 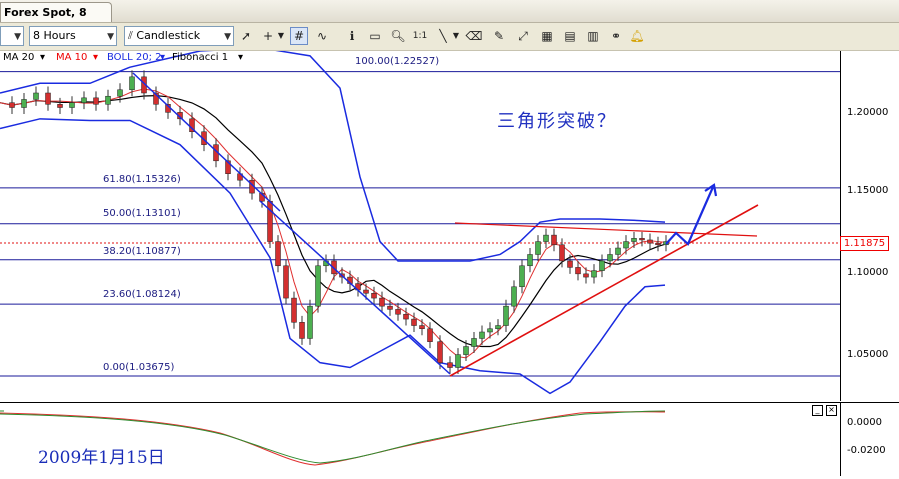 What do you see at coordinates (73, 36) in the screenshot?
I see `interval-select: 8 Hours ▼` at bounding box center [73, 36].